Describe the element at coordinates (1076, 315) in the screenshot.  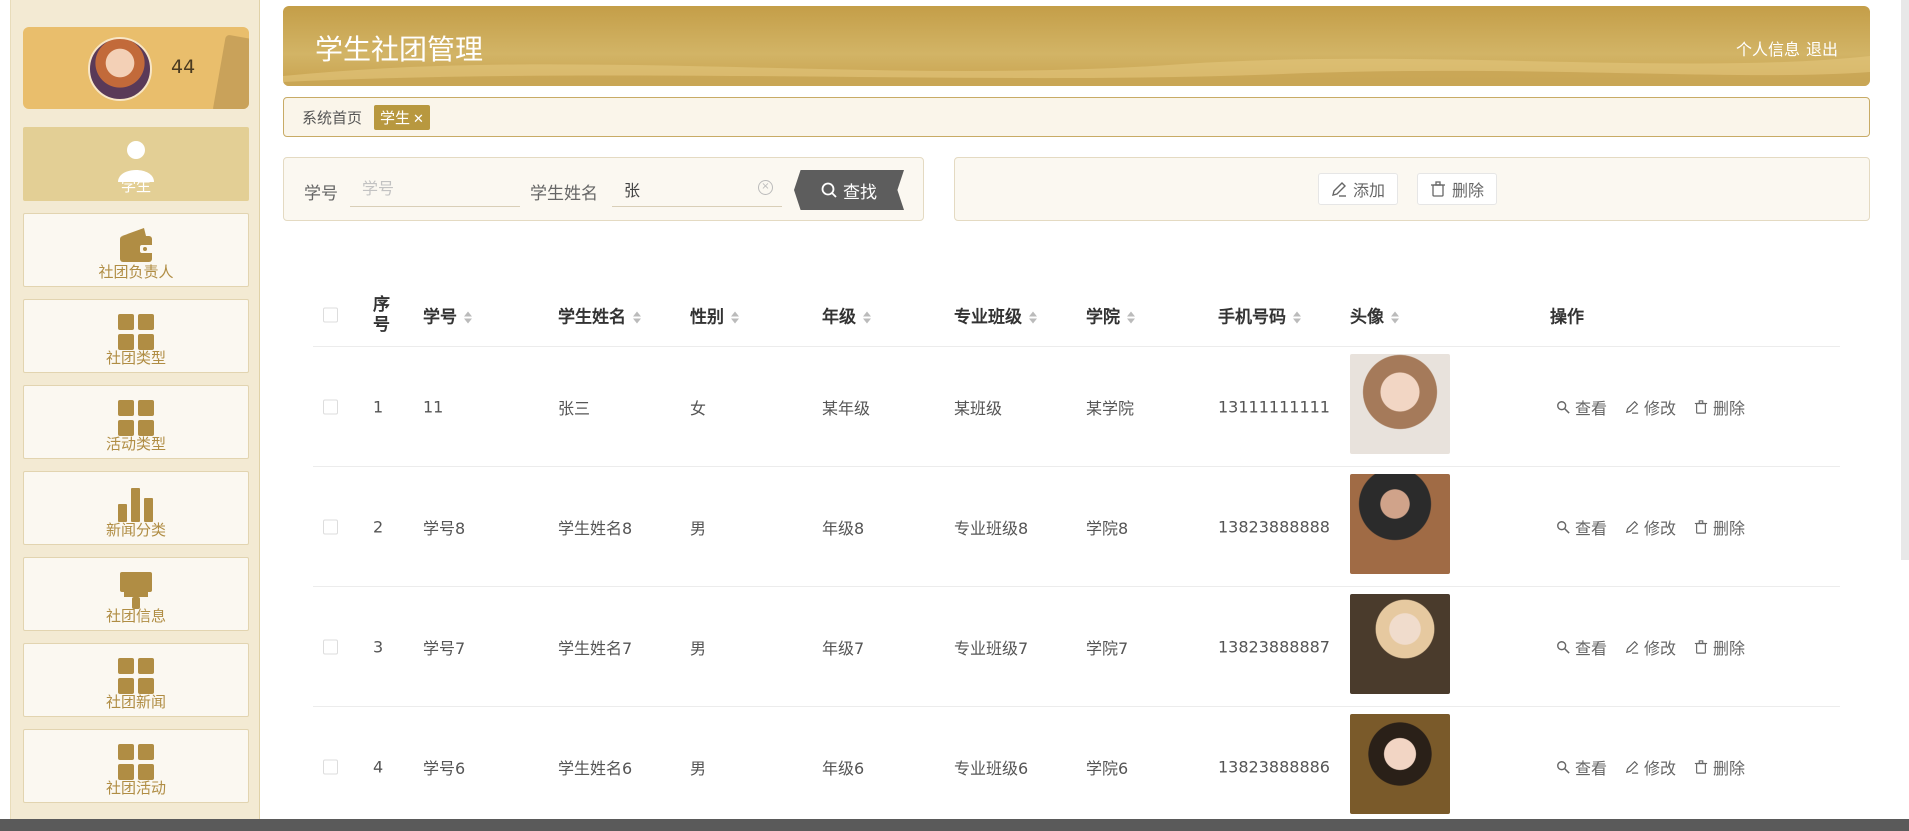
I see `table-header-row: 序号 学号 学生姓名 性别 年级 专业班级 学院 手机号码 头像 操作` at that location.